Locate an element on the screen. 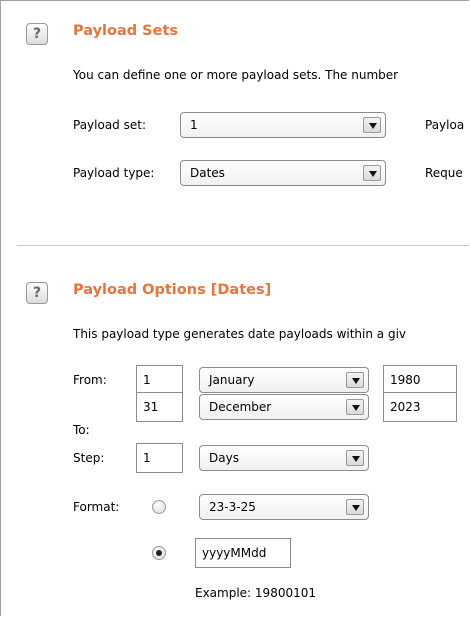 Image resolution: width=470 pixels, height=617 pixels. format-preset-dropdown: 23-3-25 is located at coordinates (284, 507).